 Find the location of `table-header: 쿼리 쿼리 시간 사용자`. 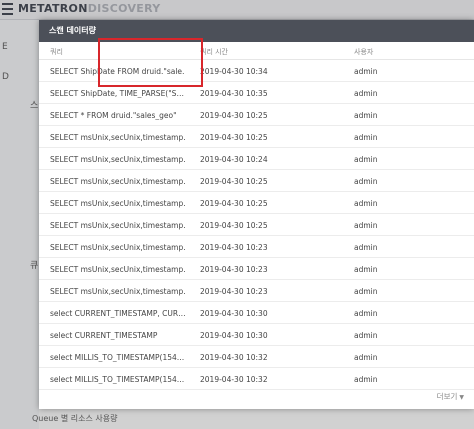

table-header: 쿼리 쿼리 시간 사용자 is located at coordinates (256, 51).